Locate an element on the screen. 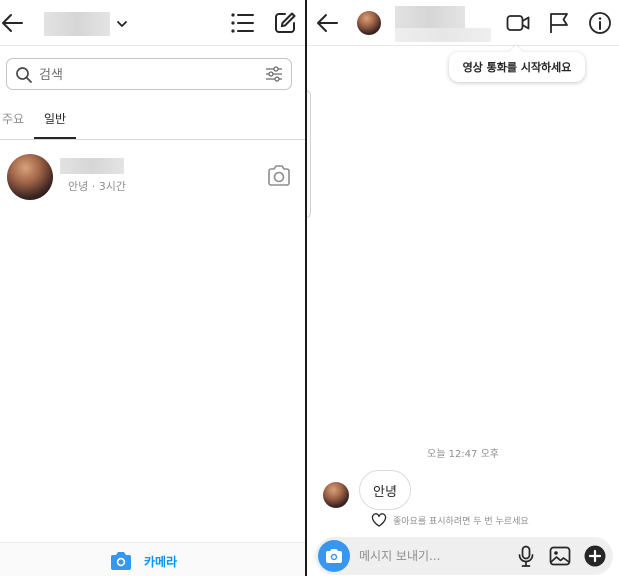 This screenshot has height=576, width=619. search-input is located at coordinates (149, 75).